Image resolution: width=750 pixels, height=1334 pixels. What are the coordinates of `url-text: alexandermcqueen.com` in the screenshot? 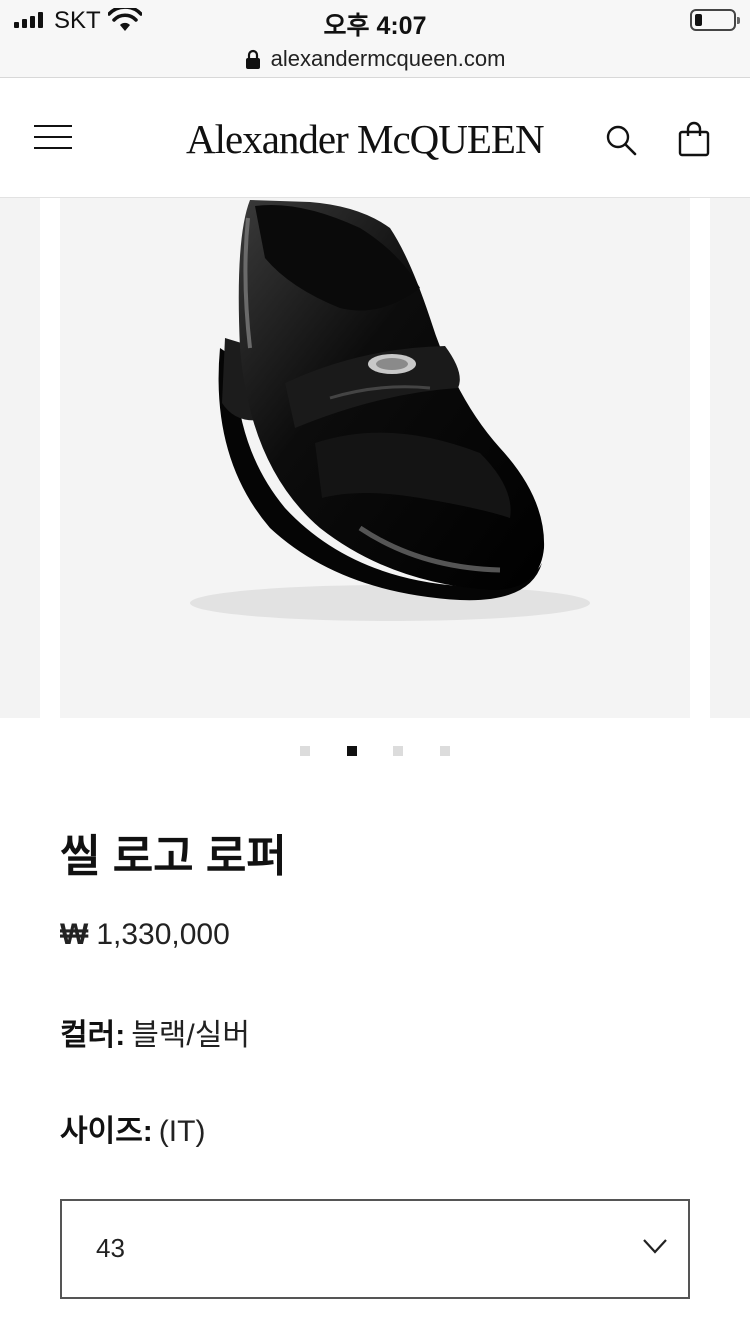 It's located at (388, 58).